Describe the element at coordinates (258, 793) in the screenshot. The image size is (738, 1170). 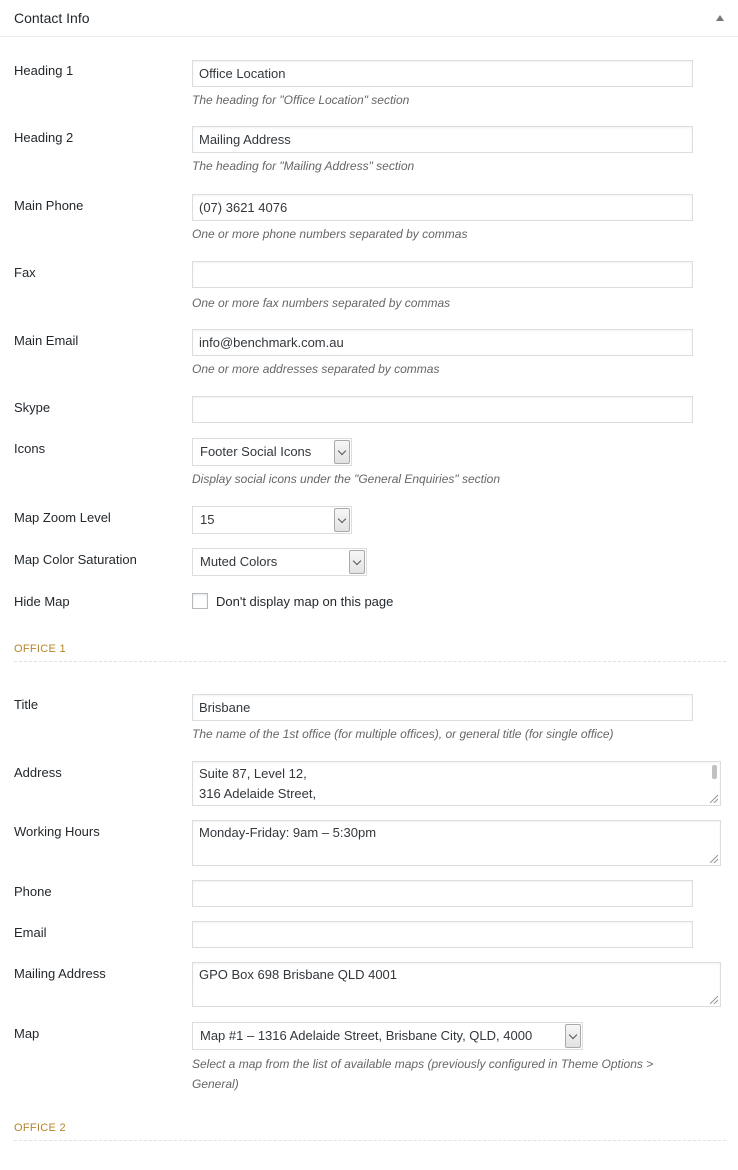
I see `address-line-2: 316 Adelaide Street,` at that location.